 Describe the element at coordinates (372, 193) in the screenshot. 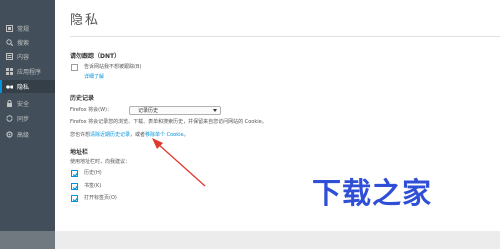

I see `watermark-brand: 下载之家` at that location.